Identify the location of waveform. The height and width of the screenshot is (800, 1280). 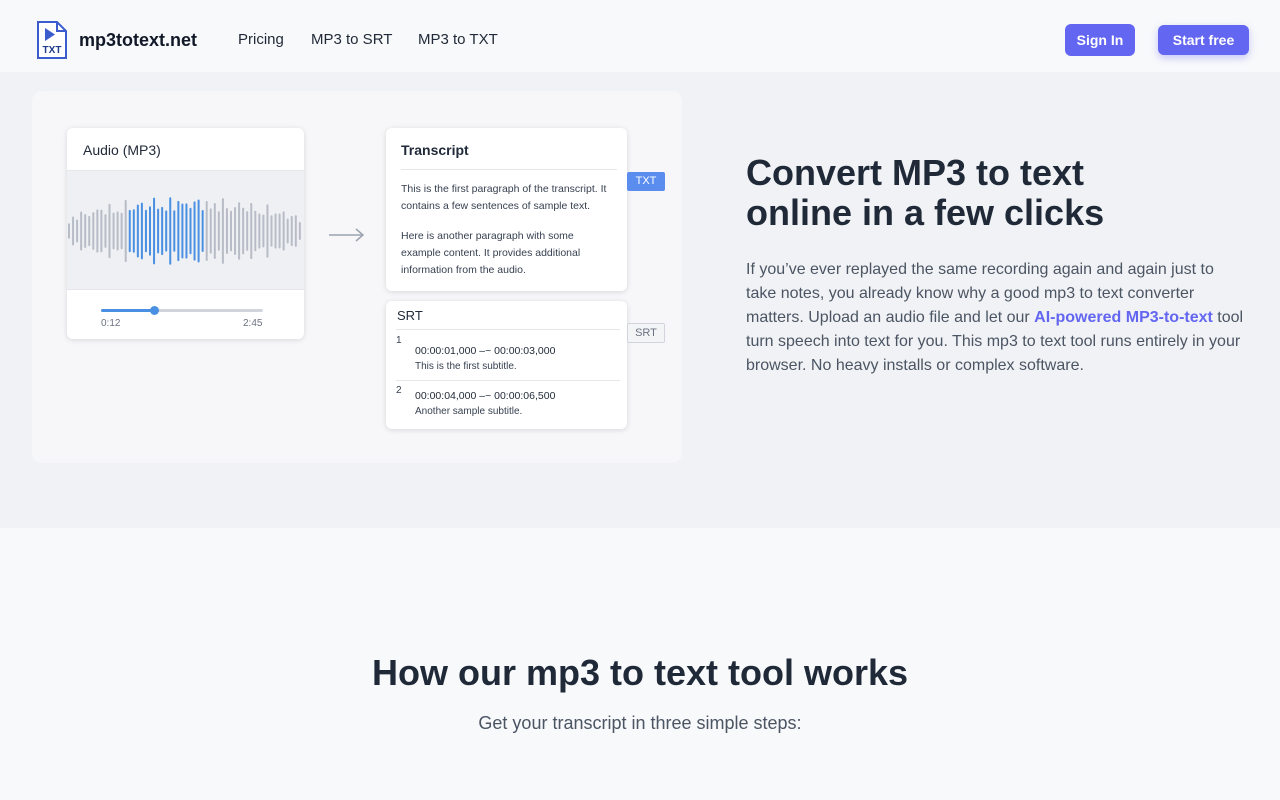
(185, 230).